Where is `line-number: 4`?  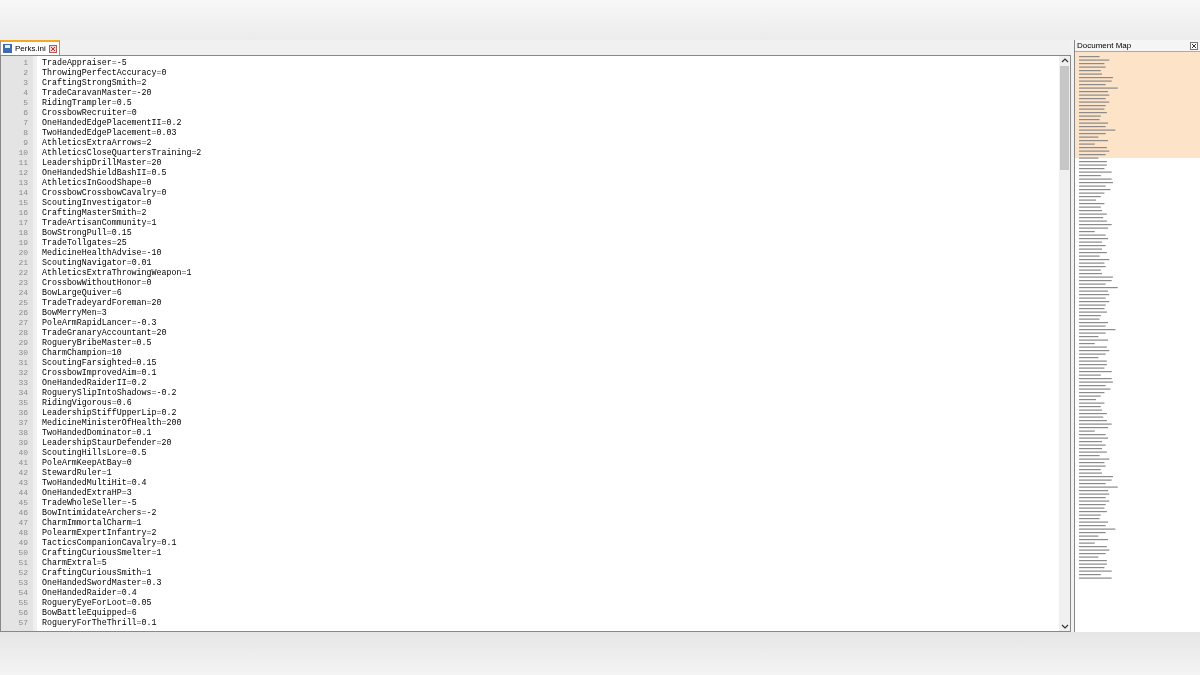
line-number: 4 is located at coordinates (25, 93).